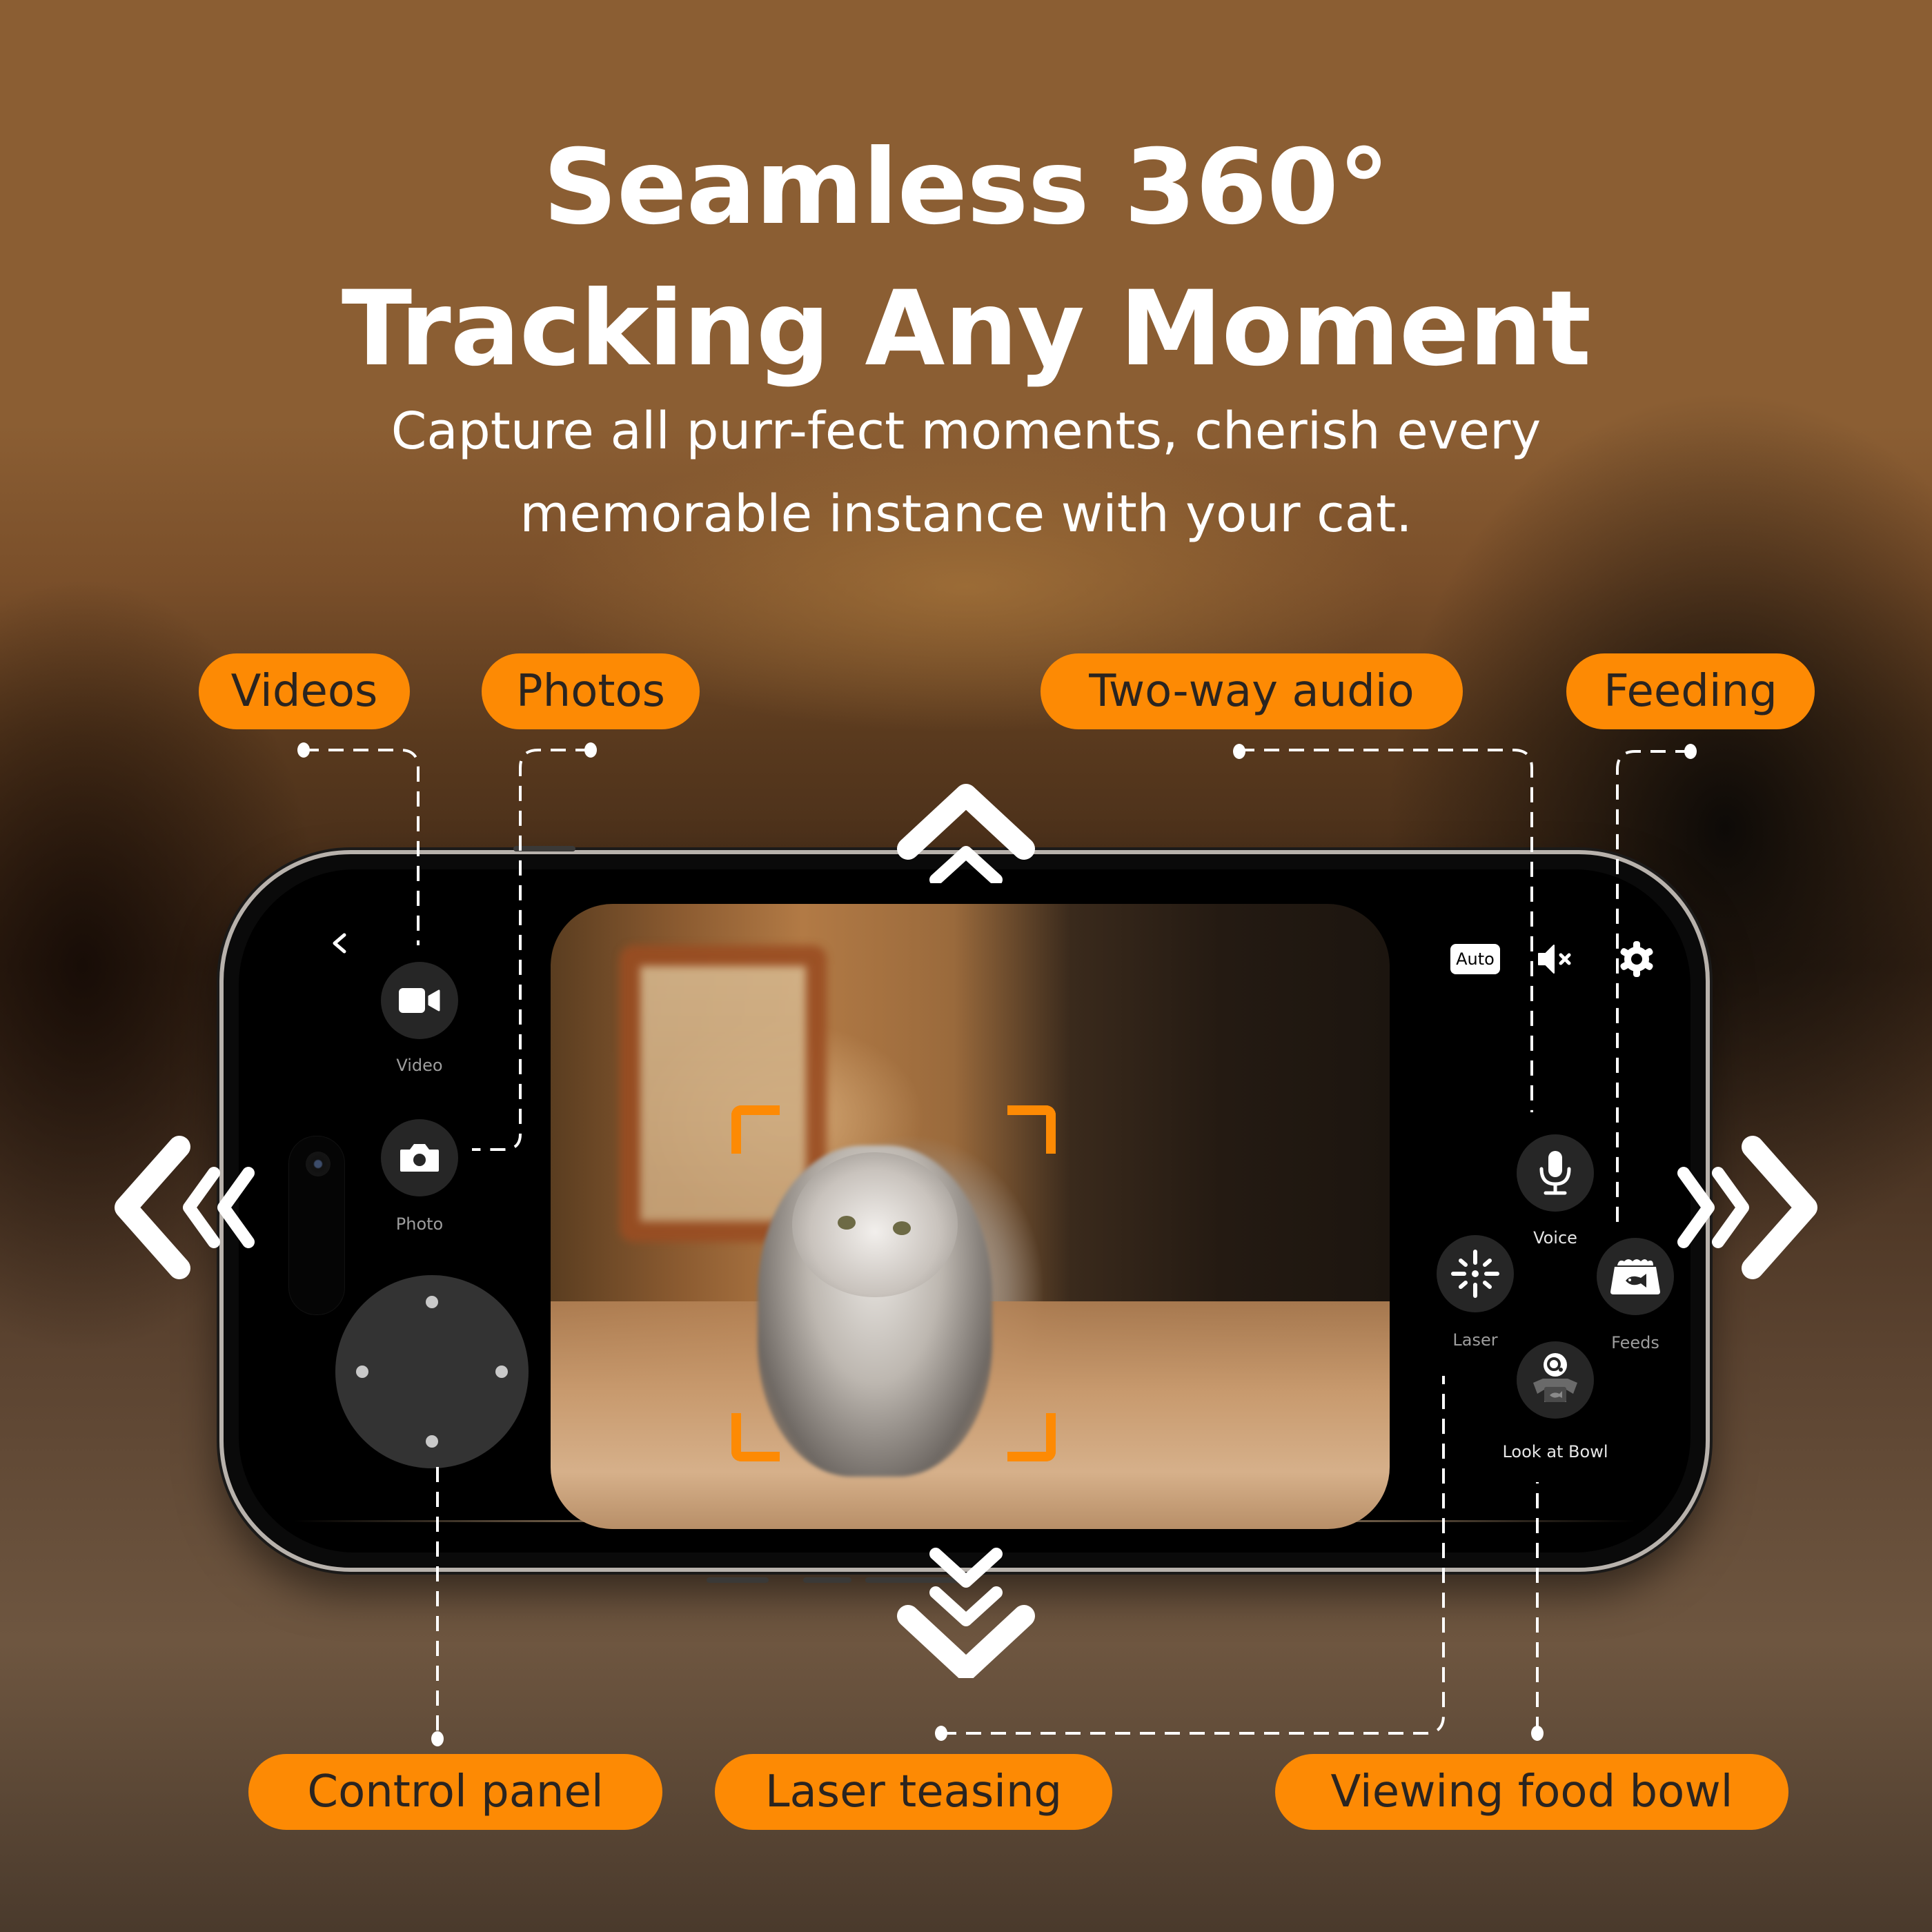 This screenshot has height=1932, width=1932. Describe the element at coordinates (755, 1437) in the screenshot. I see `tracking-corner-bottom-left` at that location.